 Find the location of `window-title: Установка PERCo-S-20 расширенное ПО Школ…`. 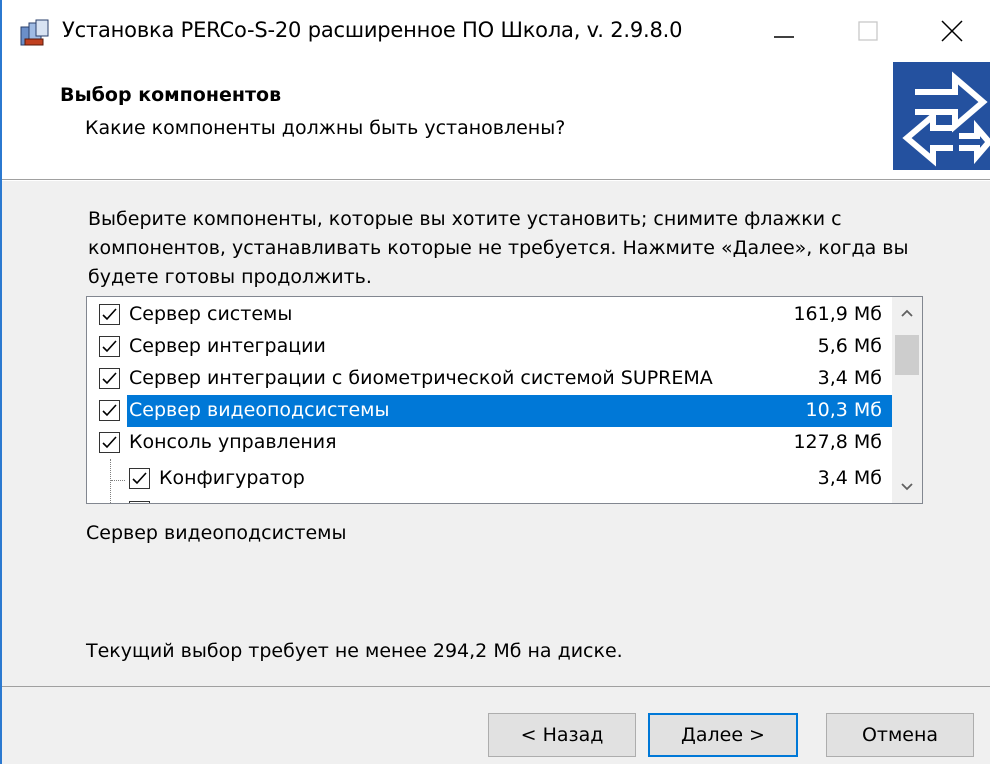

window-title: Установка PERCo-S-20 расширенное ПО Школ… is located at coordinates (372, 30).